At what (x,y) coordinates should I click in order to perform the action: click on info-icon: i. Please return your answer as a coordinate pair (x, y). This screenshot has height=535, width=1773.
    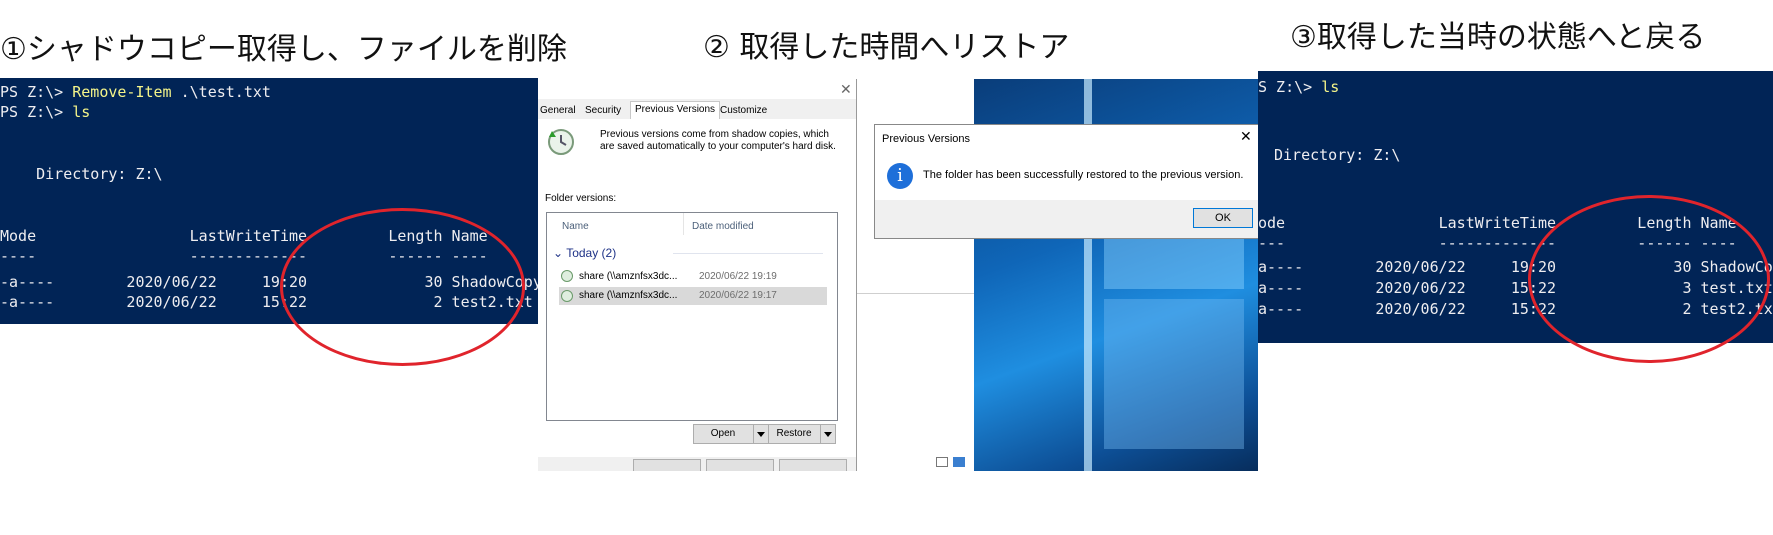
    Looking at the image, I should click on (900, 176).